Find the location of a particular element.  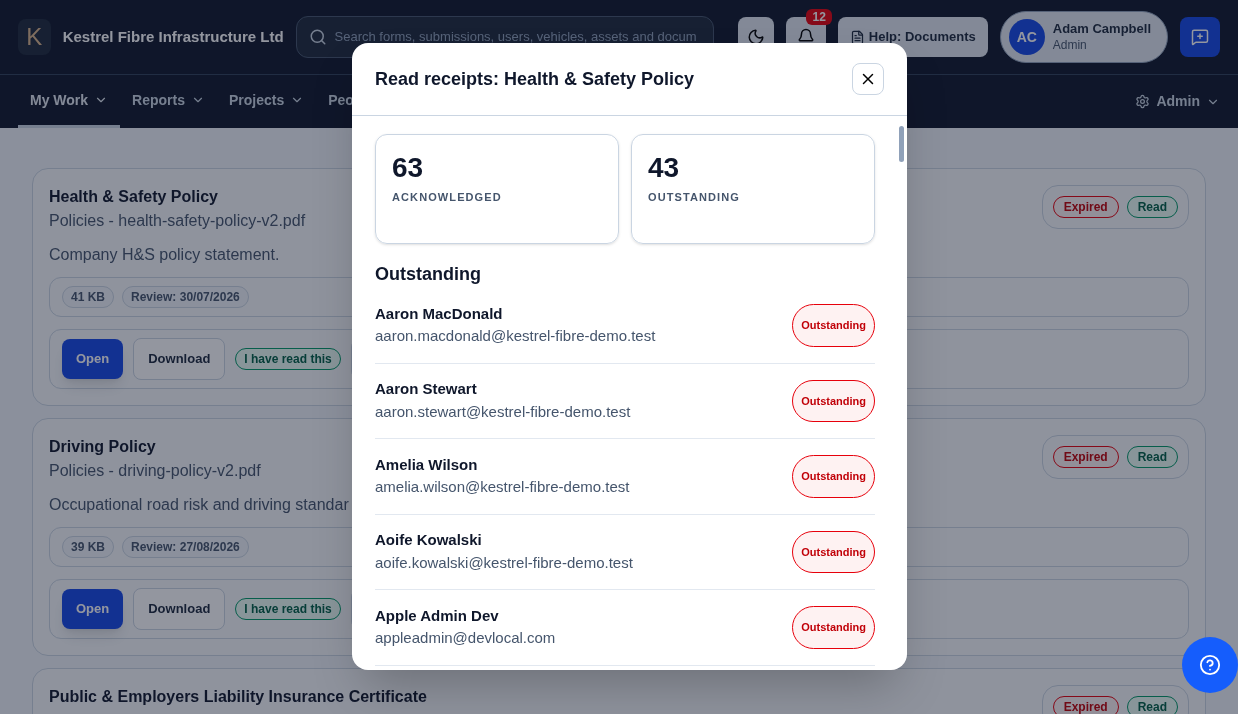

document-icon is located at coordinates (857, 37).